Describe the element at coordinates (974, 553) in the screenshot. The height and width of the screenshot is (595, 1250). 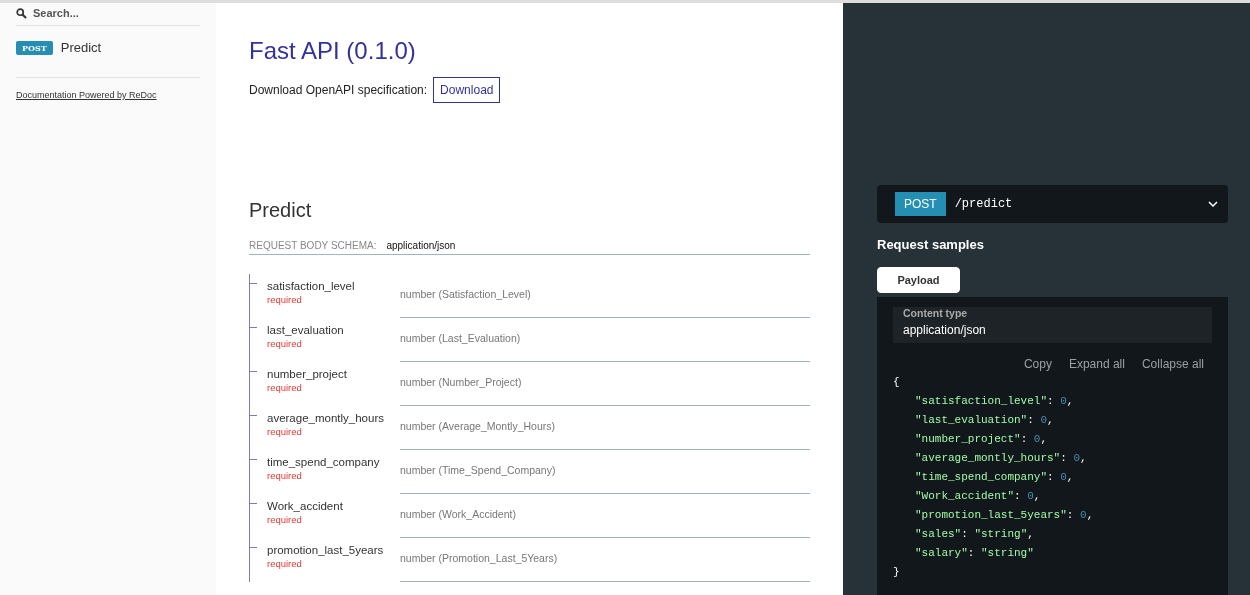
I see `code-line: "salary": "string"` at that location.